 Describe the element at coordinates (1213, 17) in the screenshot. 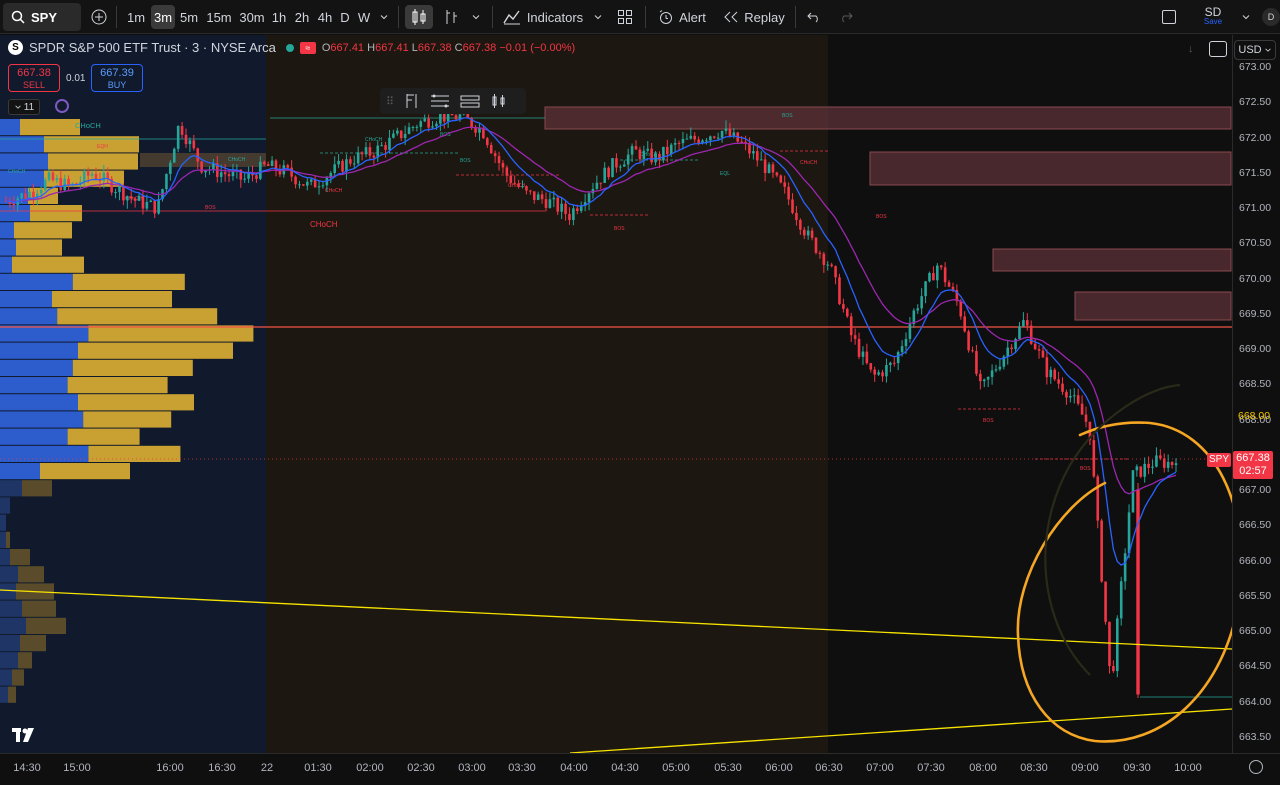

I see `save-layout-button: SD Save` at that location.